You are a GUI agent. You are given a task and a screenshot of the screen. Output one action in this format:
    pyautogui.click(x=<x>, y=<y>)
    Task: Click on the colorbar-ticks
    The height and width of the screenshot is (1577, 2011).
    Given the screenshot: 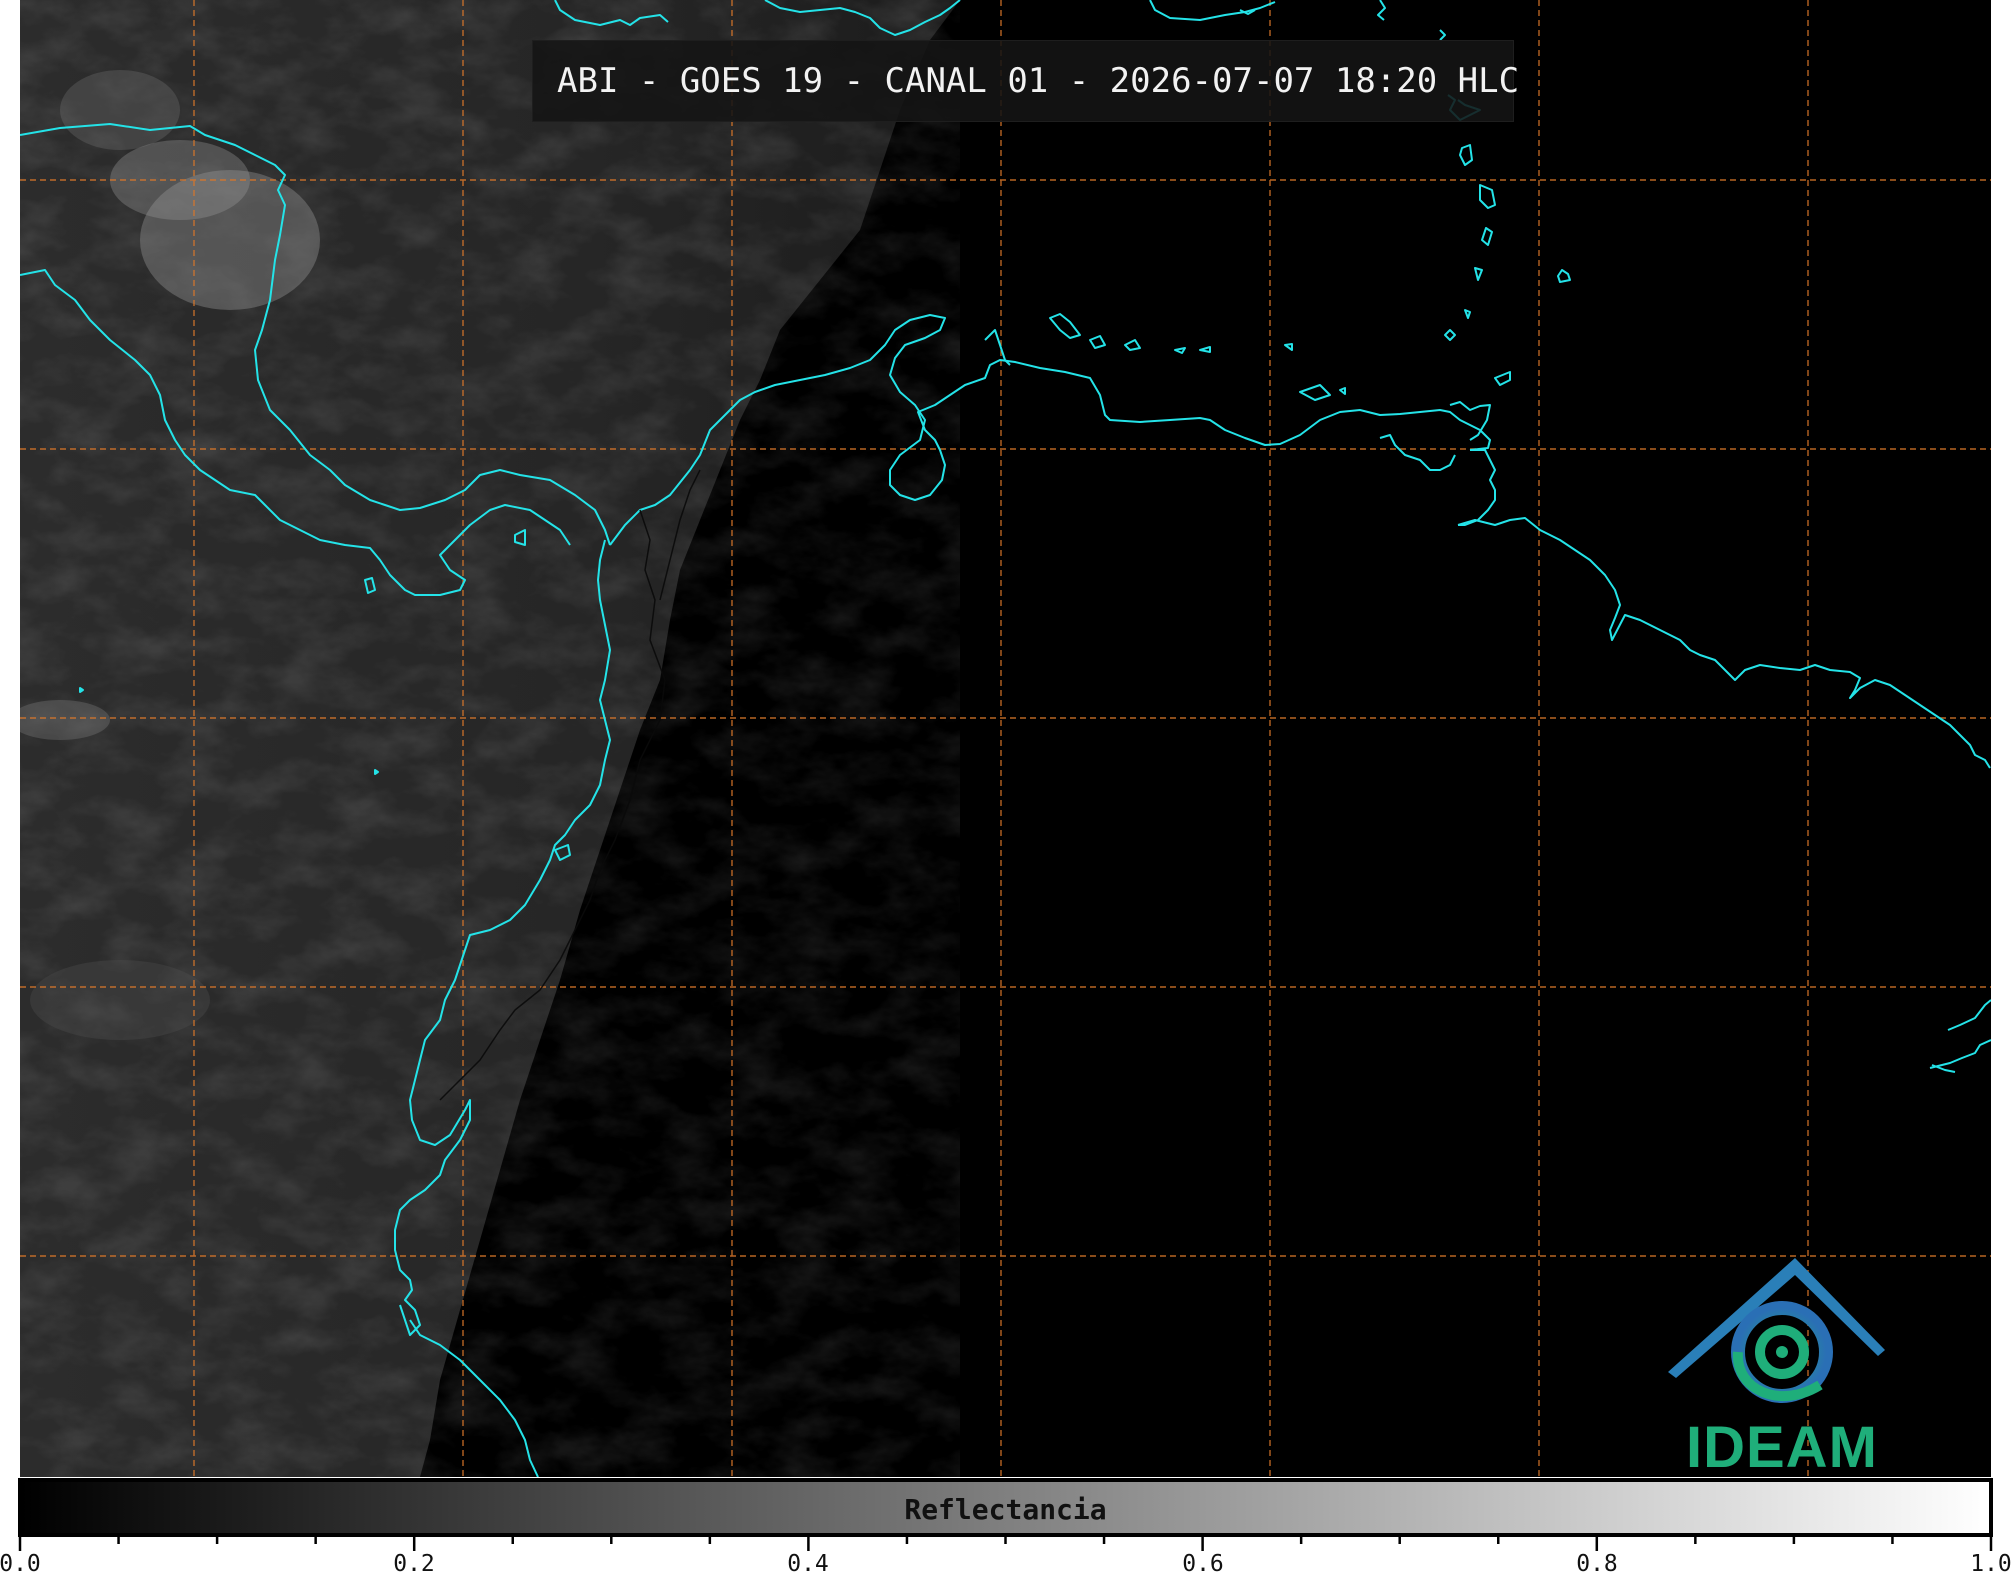 What is the action you would take?
    pyautogui.click(x=1005, y=1543)
    